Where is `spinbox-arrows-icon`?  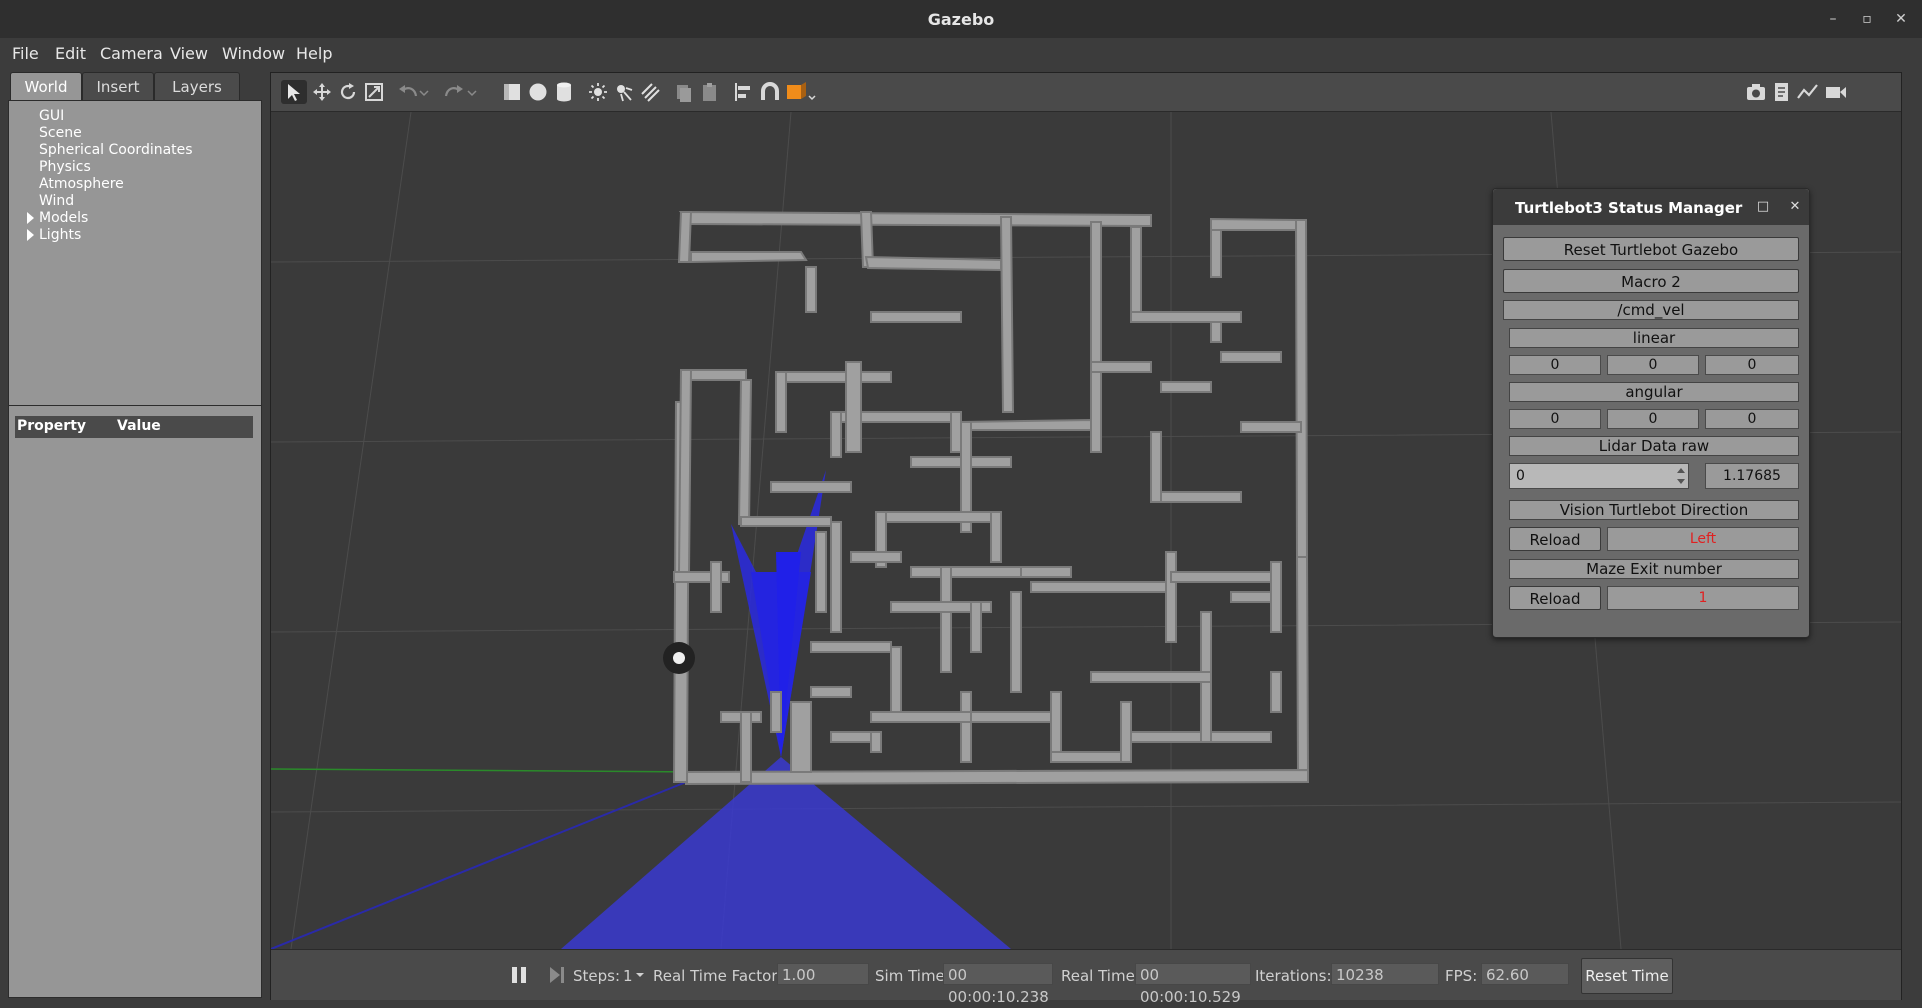
spinbox-arrows-icon is located at coordinates (1681, 476).